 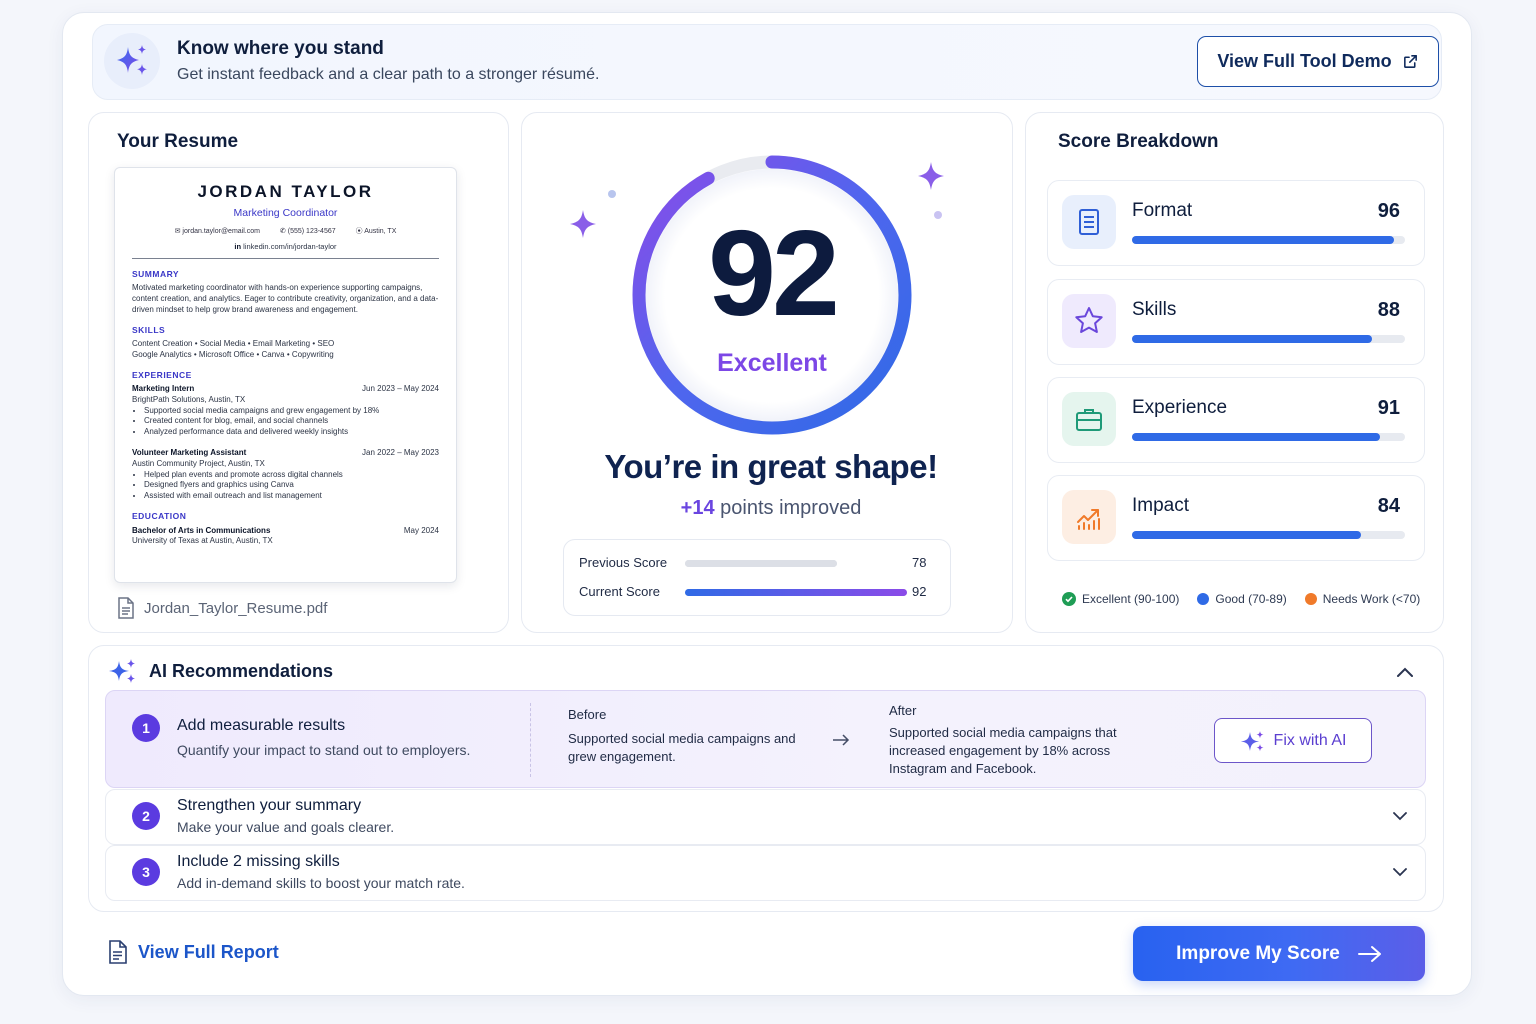 I want to click on resume-job-dates: Jun 2023 – May 2024, so click(x=400, y=389).